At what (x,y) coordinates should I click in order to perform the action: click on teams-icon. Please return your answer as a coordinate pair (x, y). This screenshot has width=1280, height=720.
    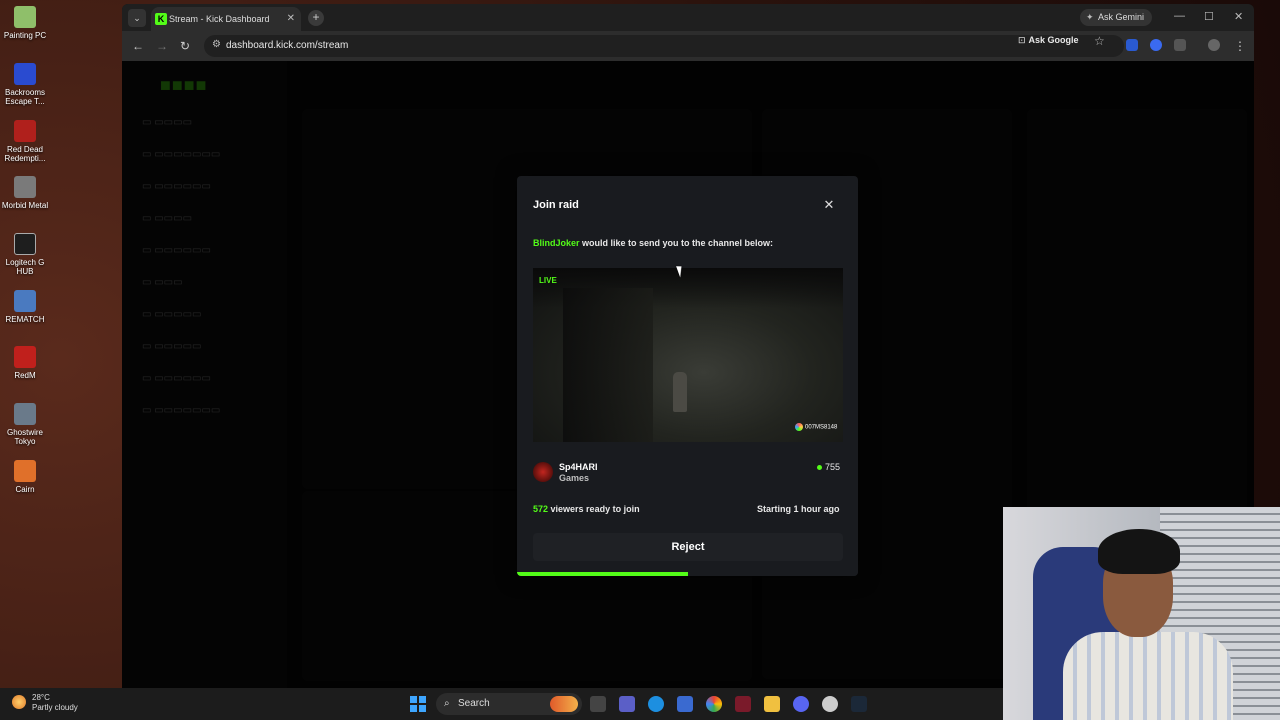
    Looking at the image, I should click on (627, 704).